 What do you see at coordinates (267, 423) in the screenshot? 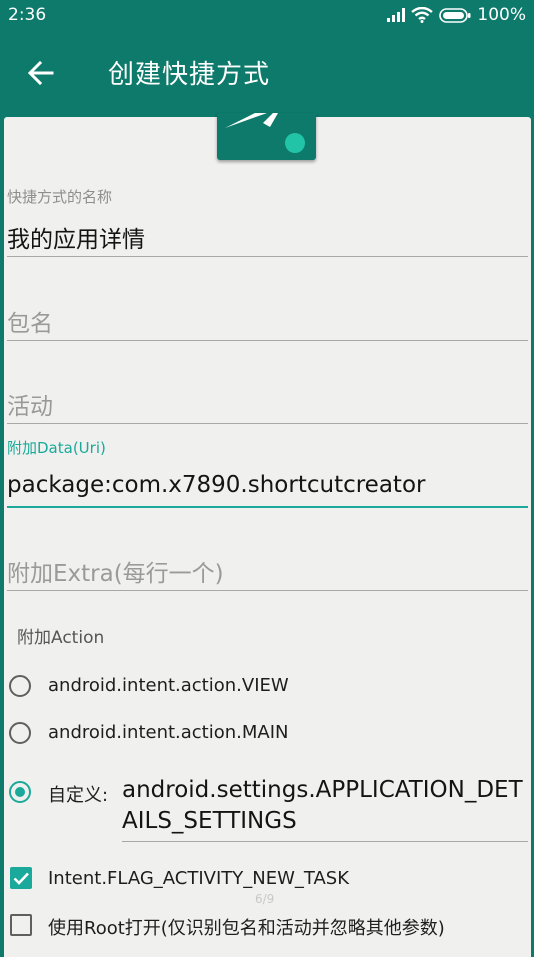
I see `activity-underline` at bounding box center [267, 423].